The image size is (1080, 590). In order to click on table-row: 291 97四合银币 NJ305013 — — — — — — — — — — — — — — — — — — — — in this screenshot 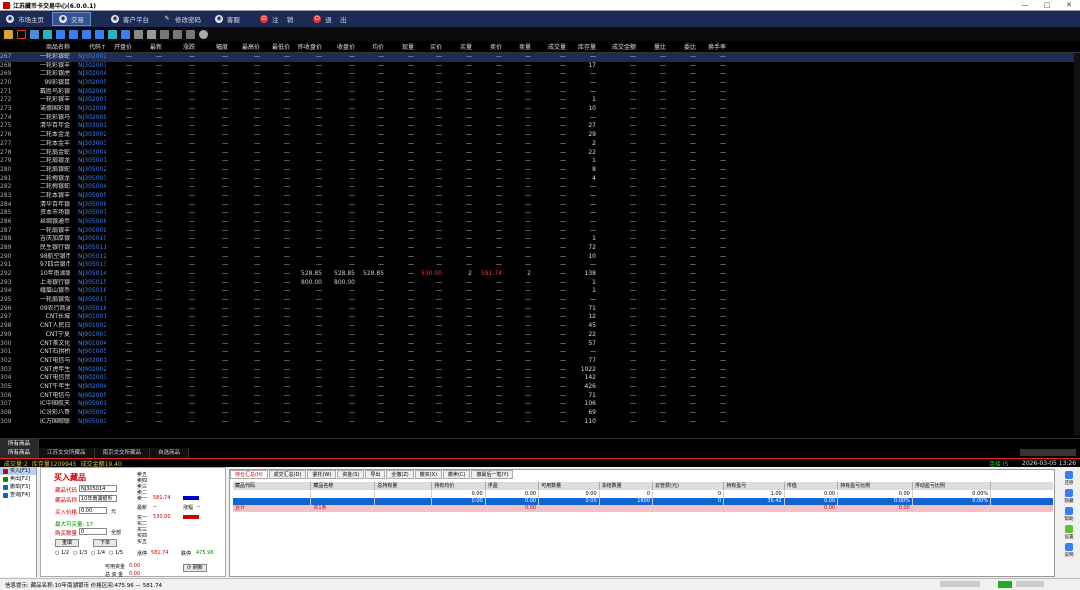, I will do `click(540, 265)`.